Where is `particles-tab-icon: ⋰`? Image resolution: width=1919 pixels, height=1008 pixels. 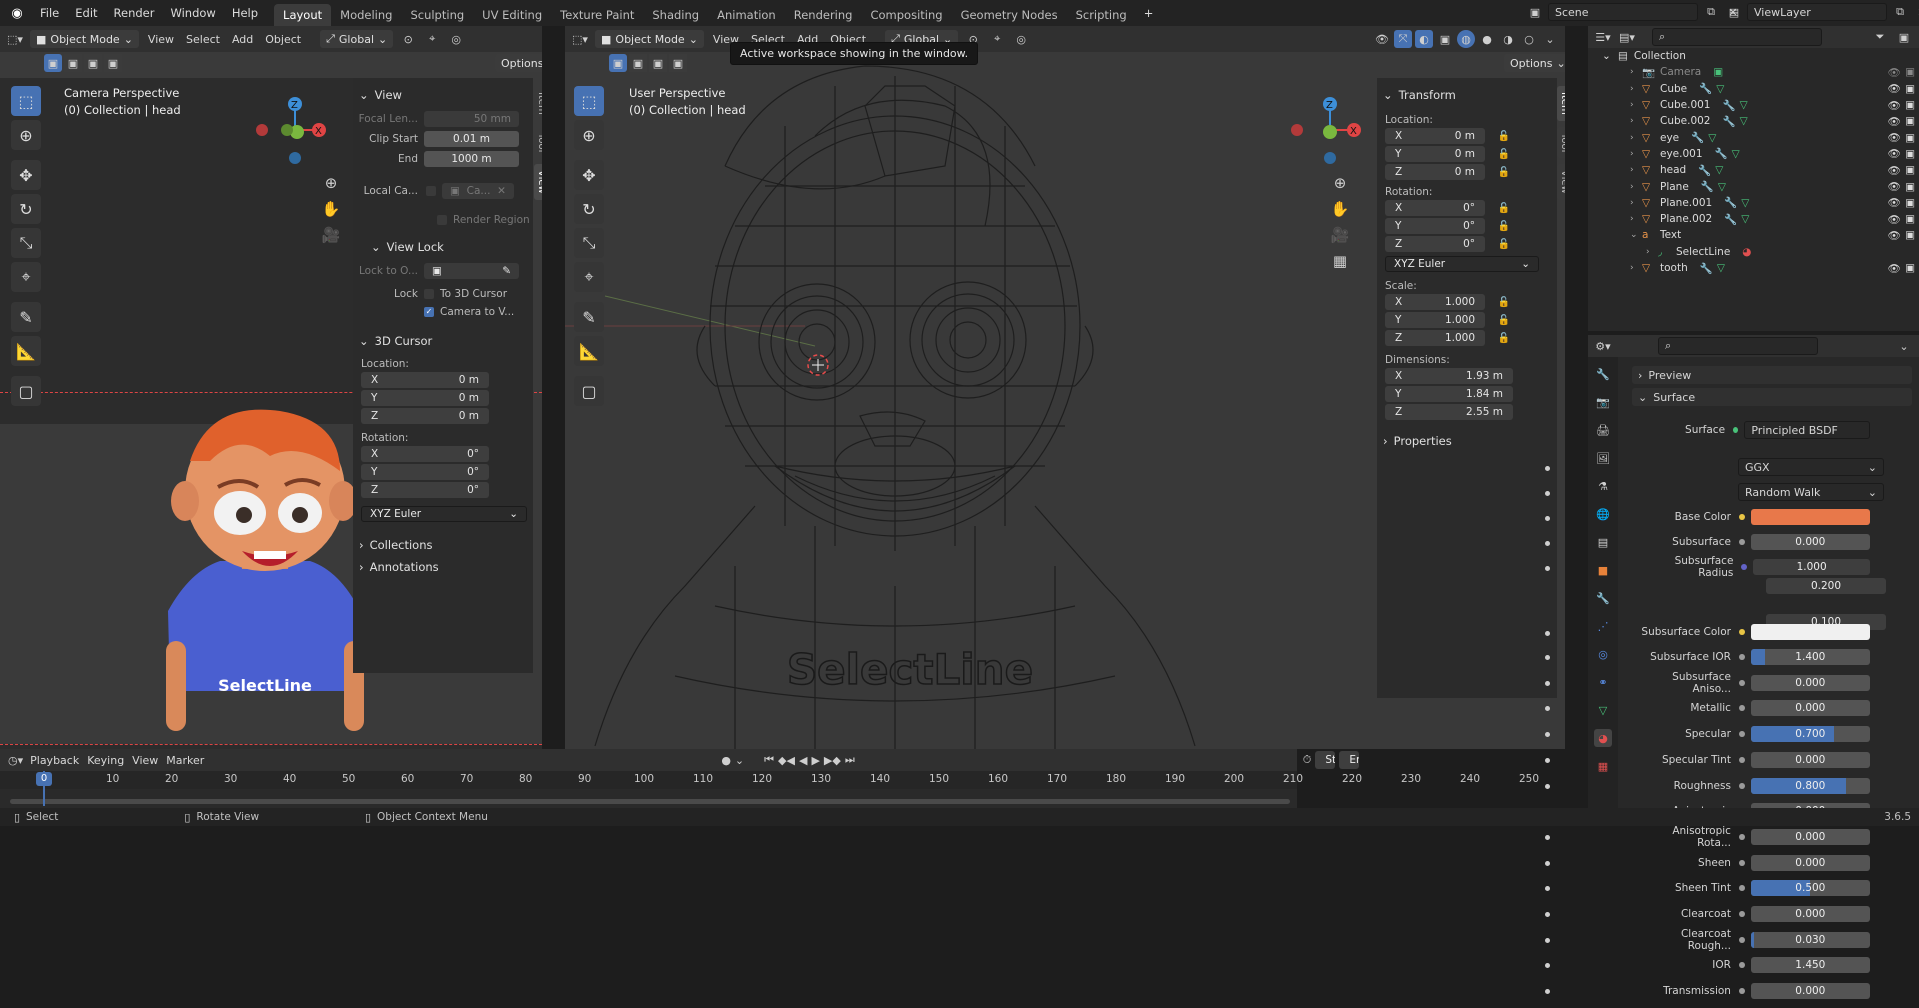
particles-tab-icon: ⋰ is located at coordinates (1603, 626).